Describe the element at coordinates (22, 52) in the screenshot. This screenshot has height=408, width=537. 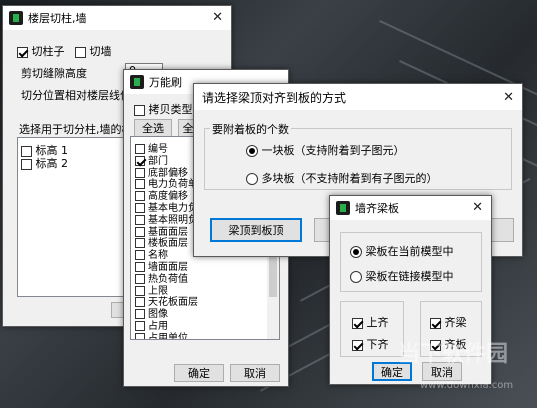
I see `cut-column-checkbox` at that location.